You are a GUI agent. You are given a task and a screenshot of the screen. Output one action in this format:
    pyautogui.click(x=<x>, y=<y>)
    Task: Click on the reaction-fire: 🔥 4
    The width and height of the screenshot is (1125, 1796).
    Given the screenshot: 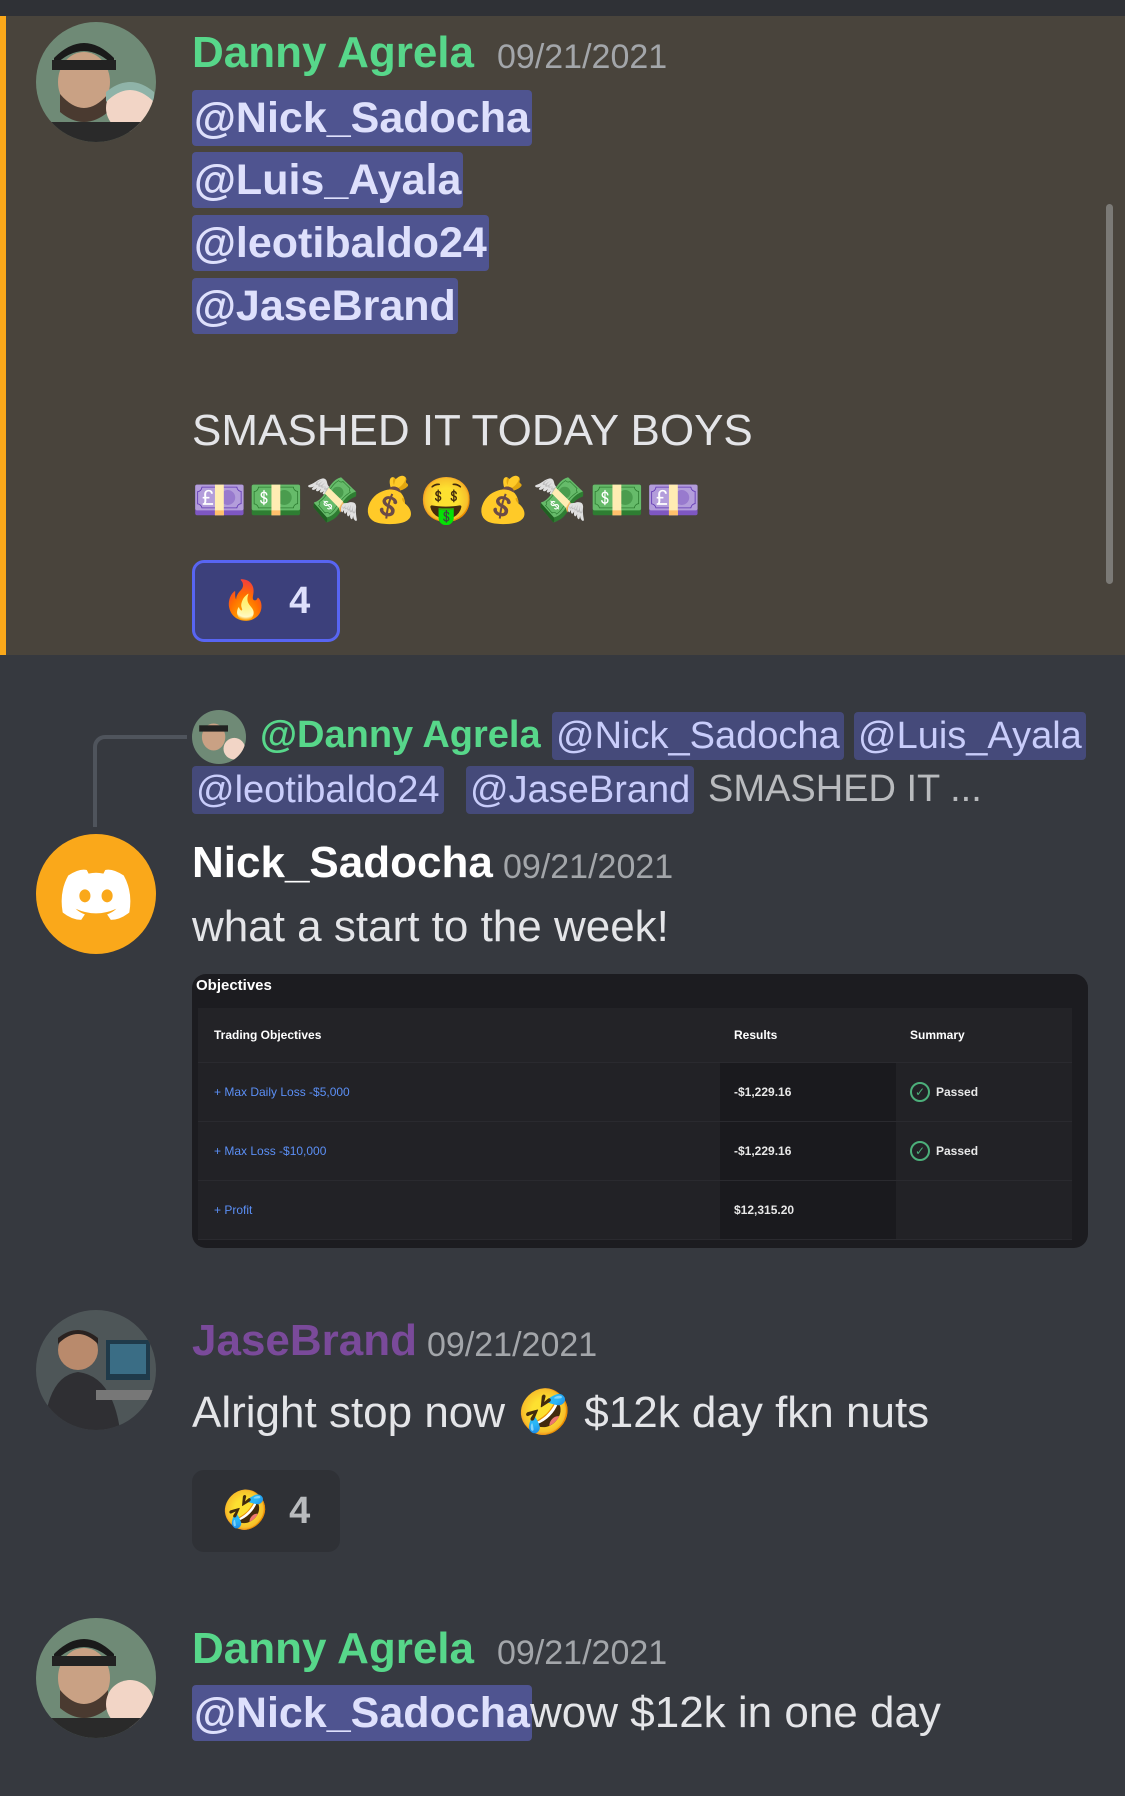 What is the action you would take?
    pyautogui.click(x=266, y=601)
    